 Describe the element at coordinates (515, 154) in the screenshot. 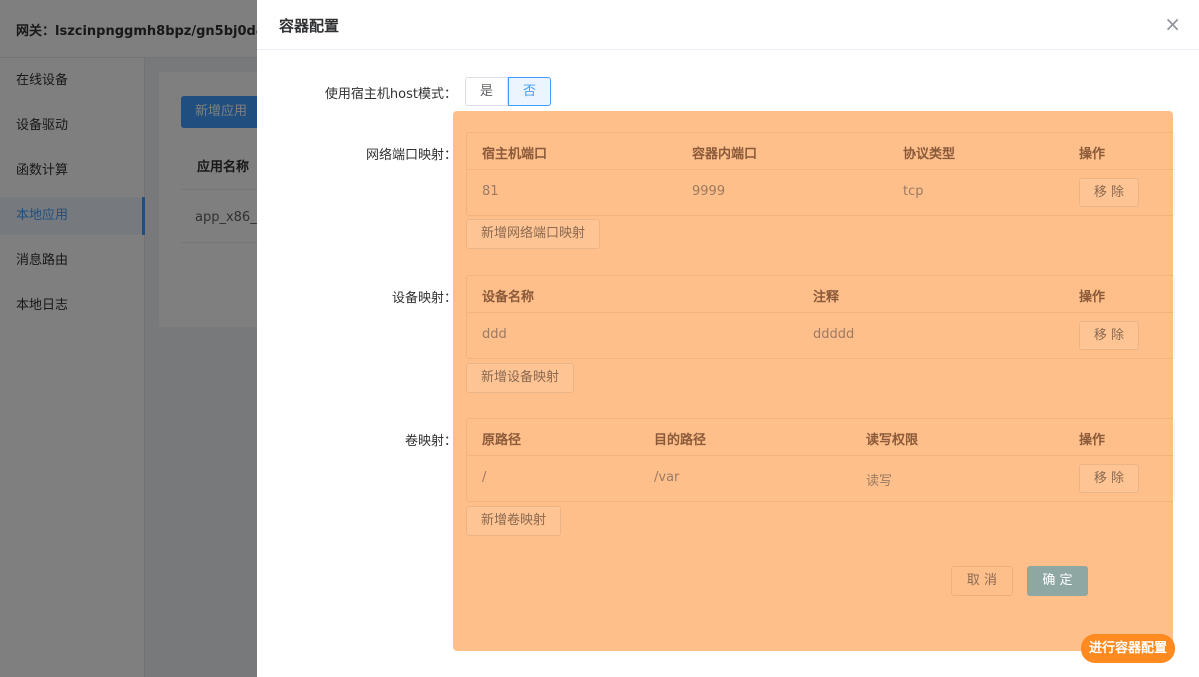

I see `column-header: 宿主机端口` at that location.